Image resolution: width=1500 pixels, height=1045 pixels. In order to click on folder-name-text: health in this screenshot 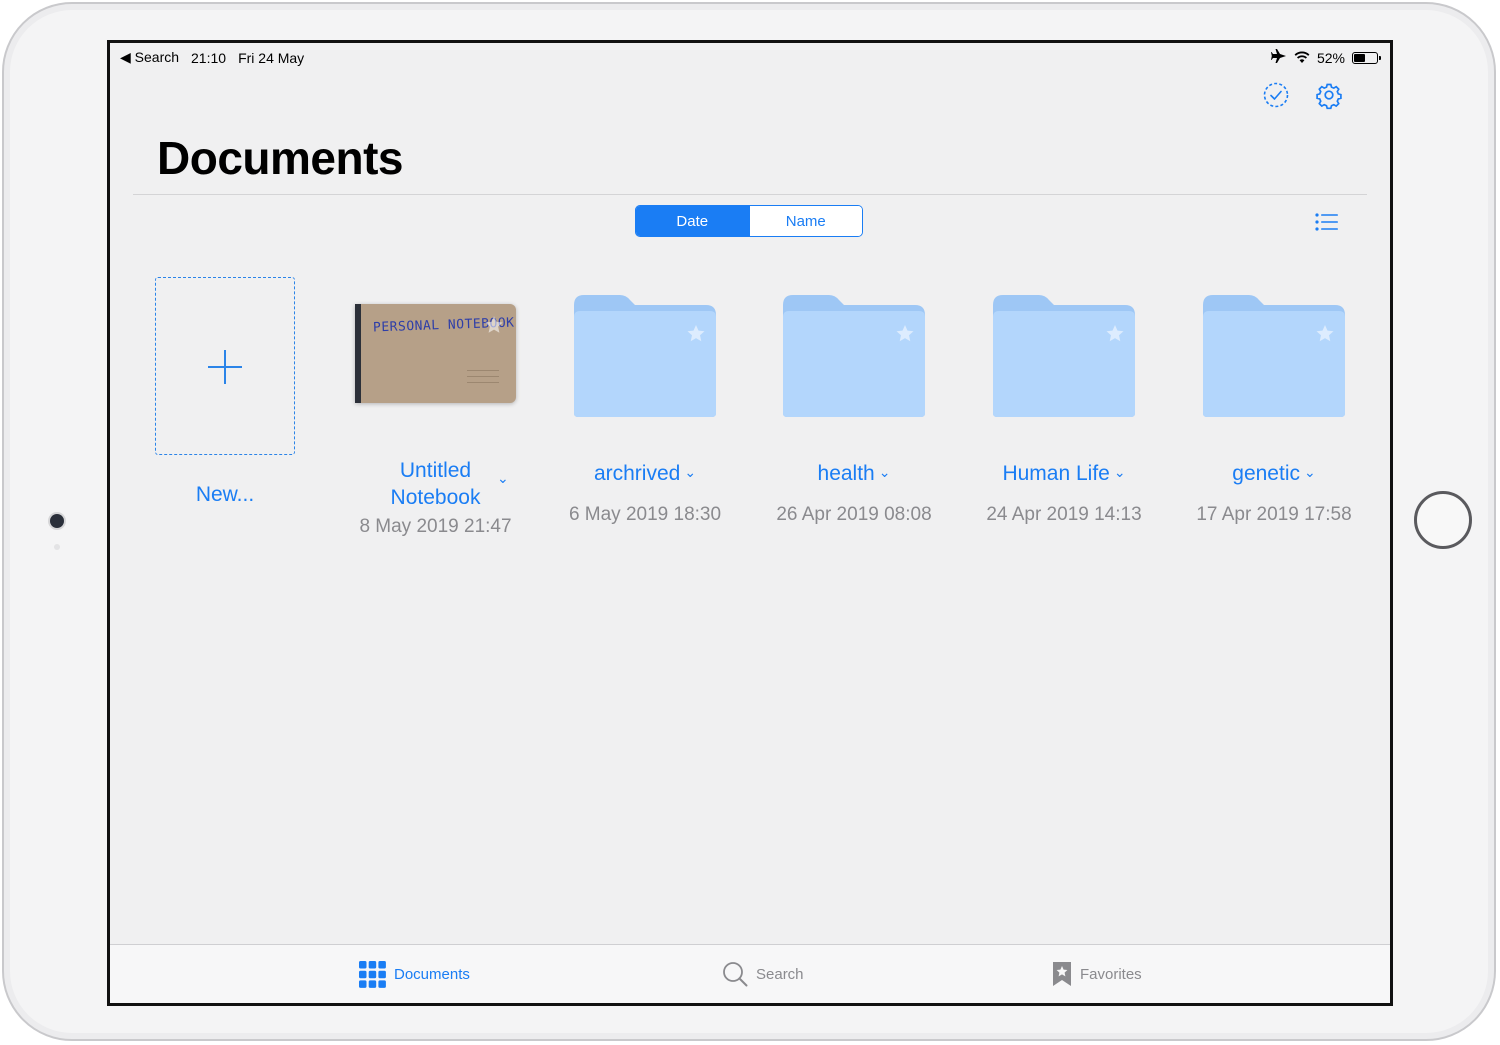, I will do `click(846, 473)`.